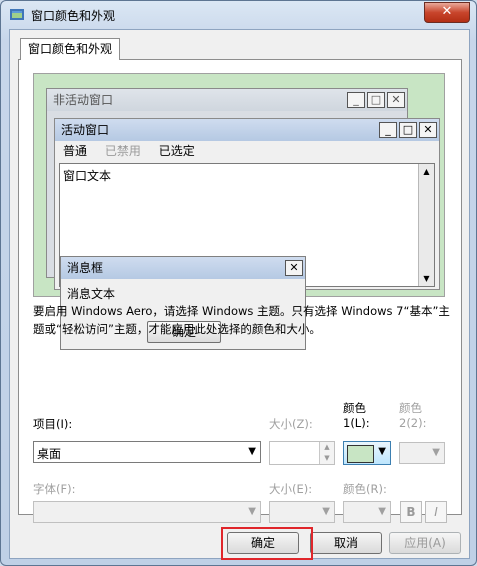  I want to click on active-window-title: 活动窗口, so click(85, 130).